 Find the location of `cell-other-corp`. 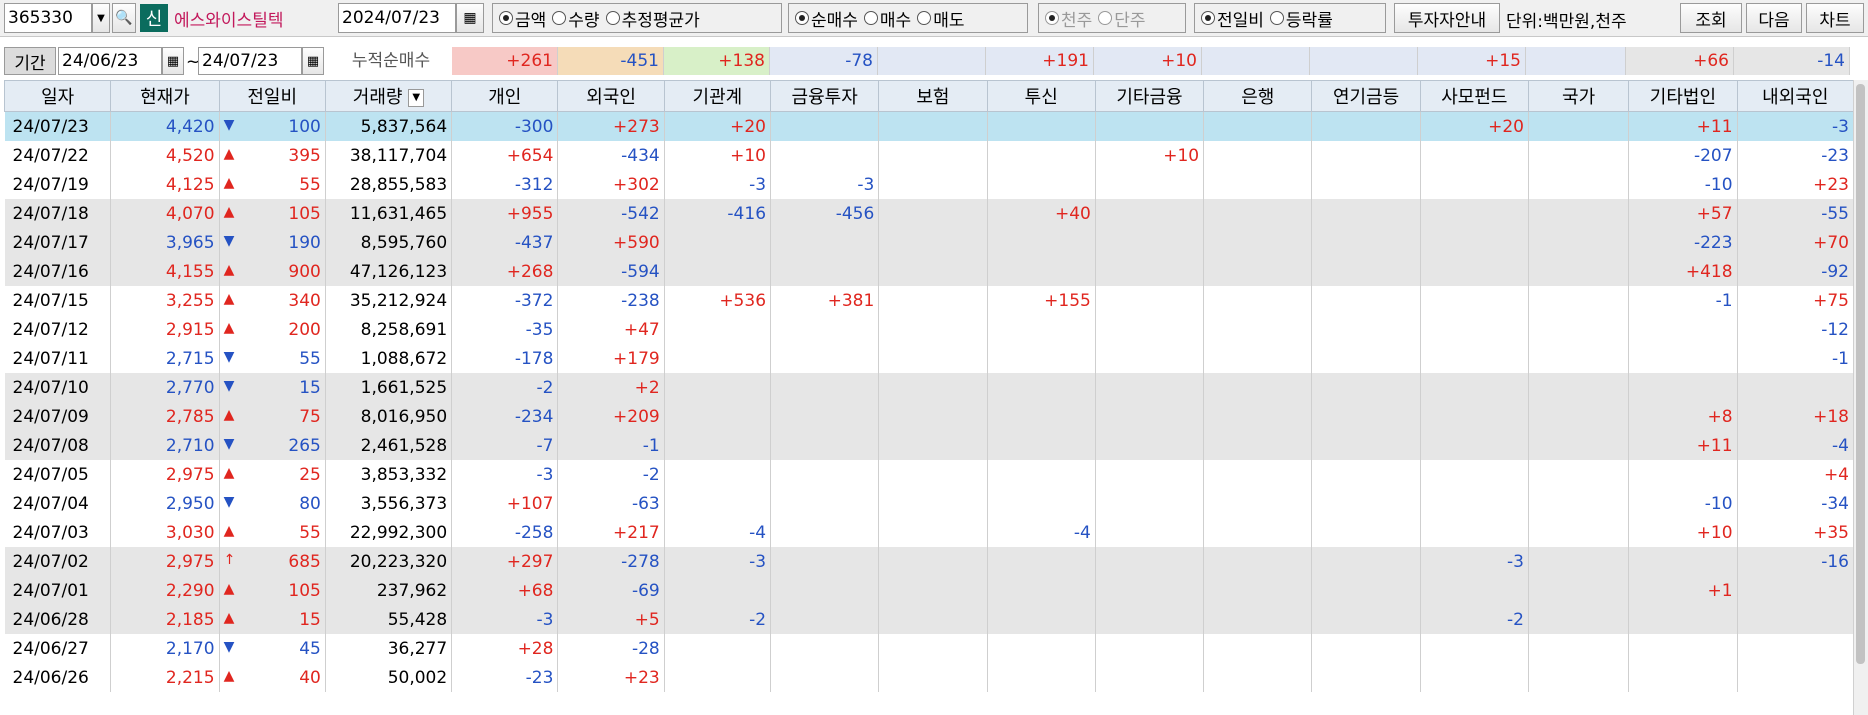

cell-other-corp is located at coordinates (1683, 474).